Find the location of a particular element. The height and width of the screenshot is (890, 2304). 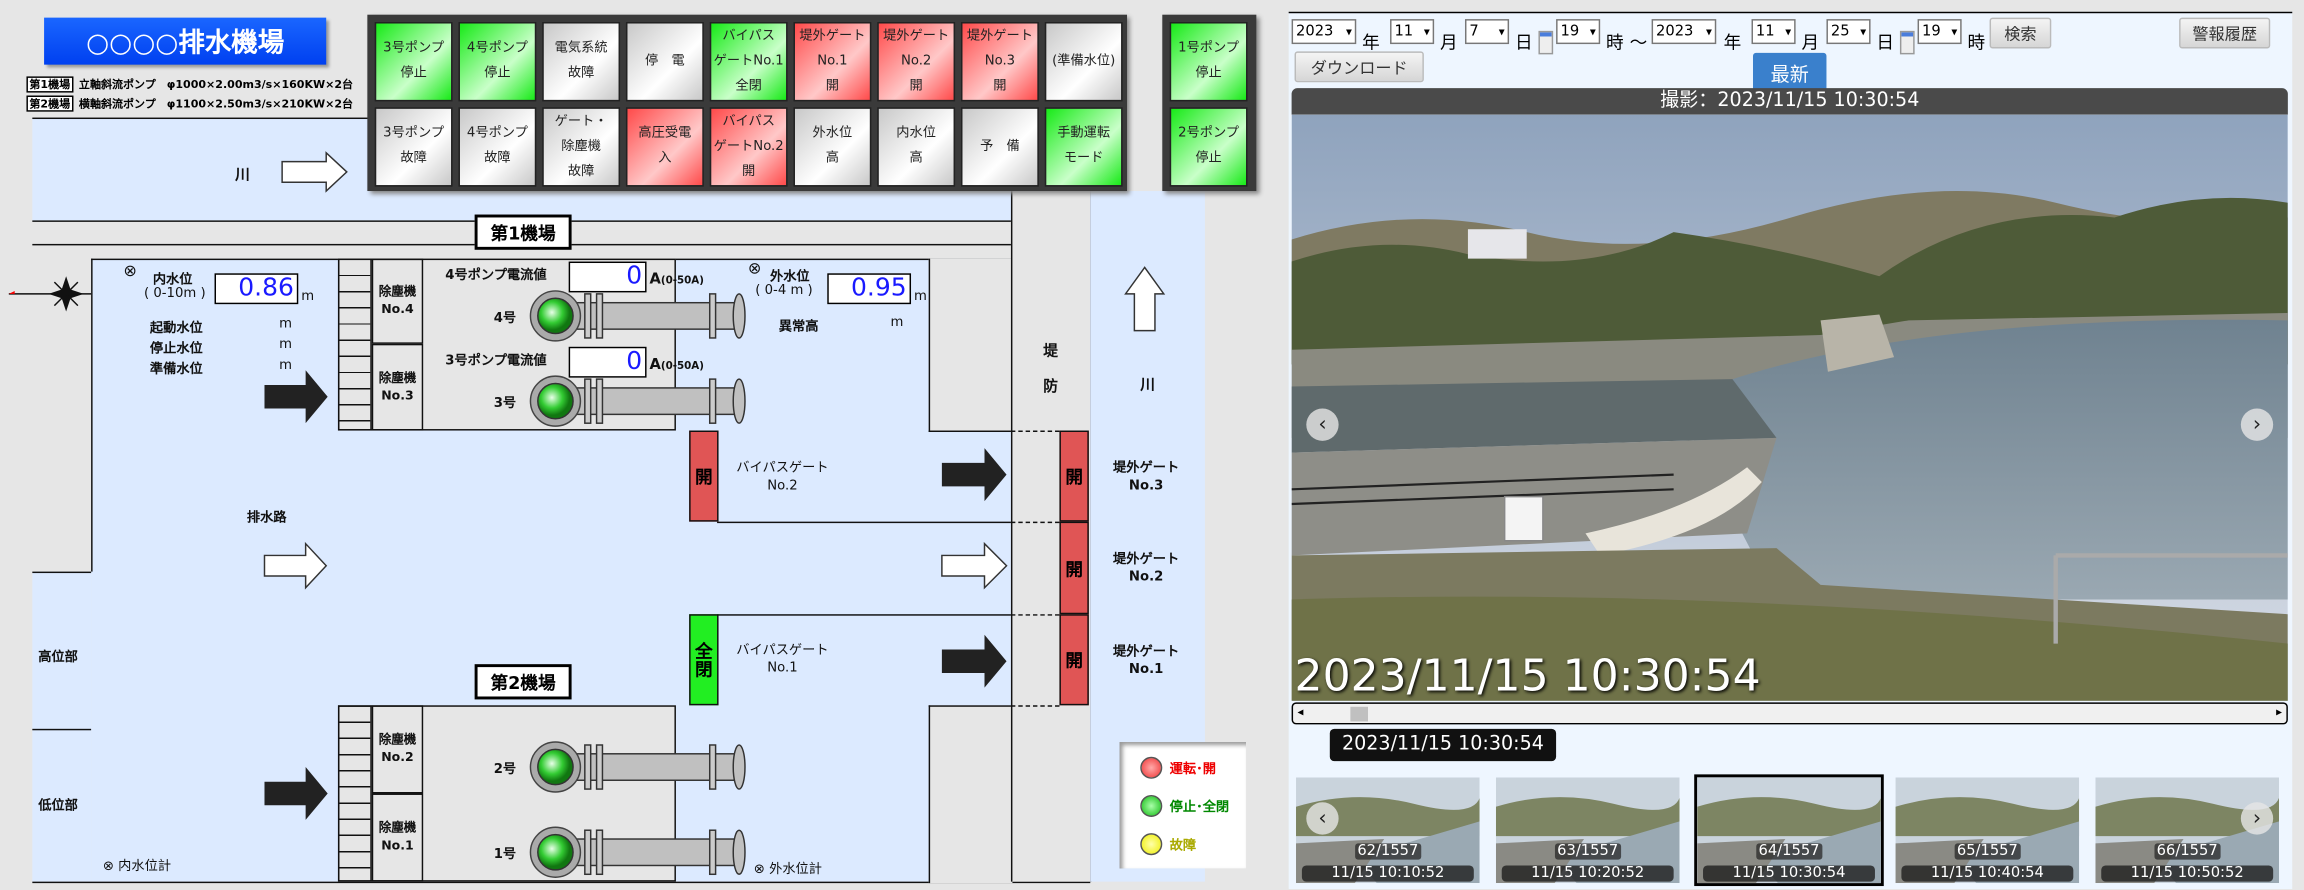

inner-gauge-label: ⊗ 内水位計 is located at coordinates (137, 867).